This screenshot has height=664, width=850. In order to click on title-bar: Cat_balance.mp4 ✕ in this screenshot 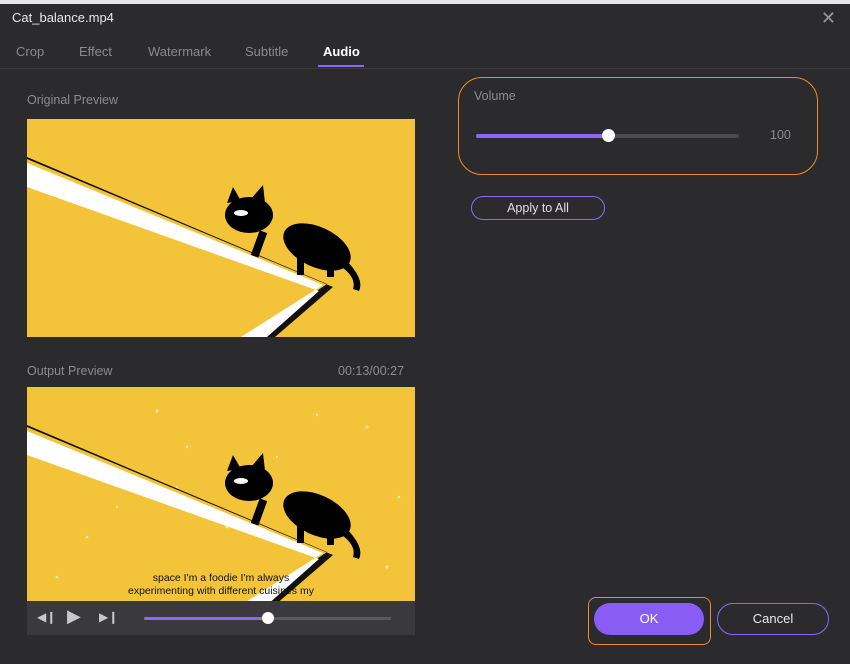, I will do `click(425, 17)`.